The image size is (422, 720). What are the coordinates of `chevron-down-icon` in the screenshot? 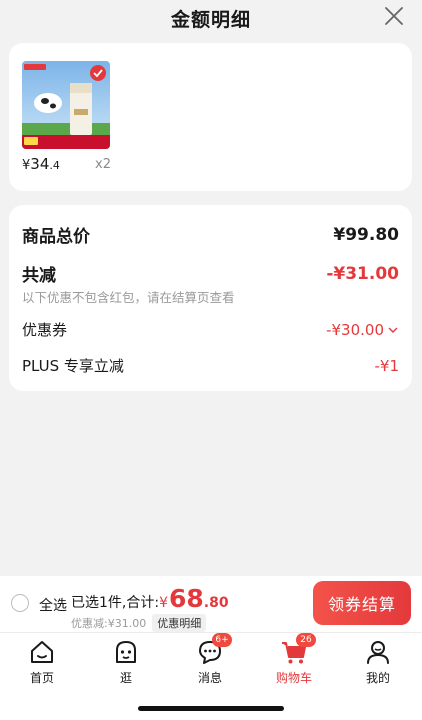 It's located at (393, 330).